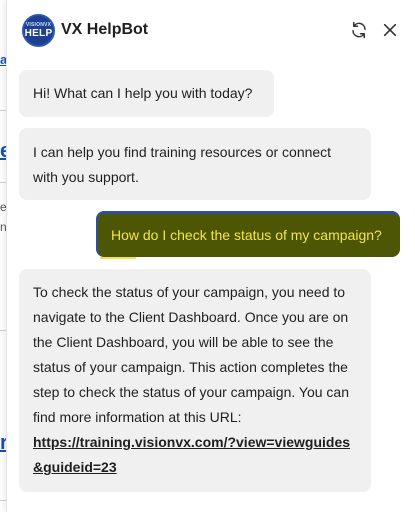 The width and height of the screenshot is (415, 512). Describe the element at coordinates (38, 33) in the screenshot. I see `avatar-help-text: HELP` at that location.